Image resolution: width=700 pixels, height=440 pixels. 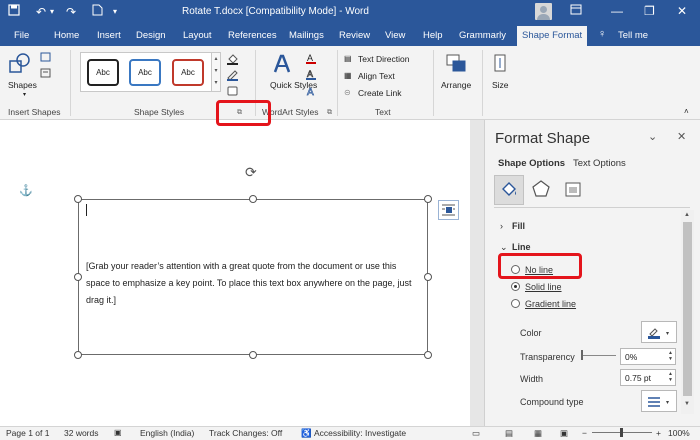 What do you see at coordinates (538, 433) in the screenshot?
I see `print-layout-icon: ▦` at bounding box center [538, 433].